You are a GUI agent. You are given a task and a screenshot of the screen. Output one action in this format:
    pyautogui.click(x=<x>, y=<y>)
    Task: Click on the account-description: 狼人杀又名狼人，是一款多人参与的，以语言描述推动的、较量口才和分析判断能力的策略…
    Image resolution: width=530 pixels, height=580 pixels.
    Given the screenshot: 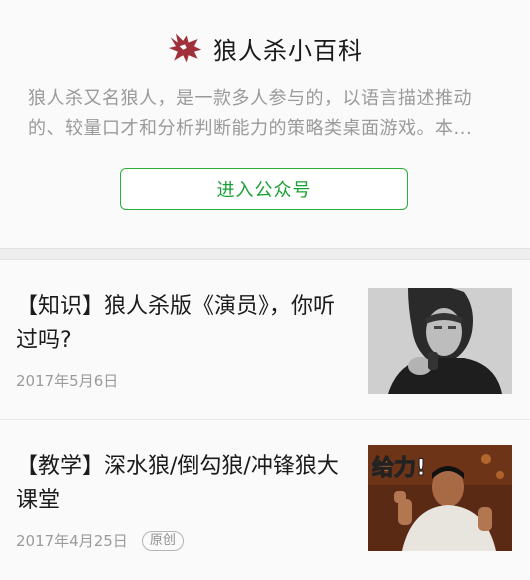 What is the action you would take?
    pyautogui.click(x=250, y=113)
    